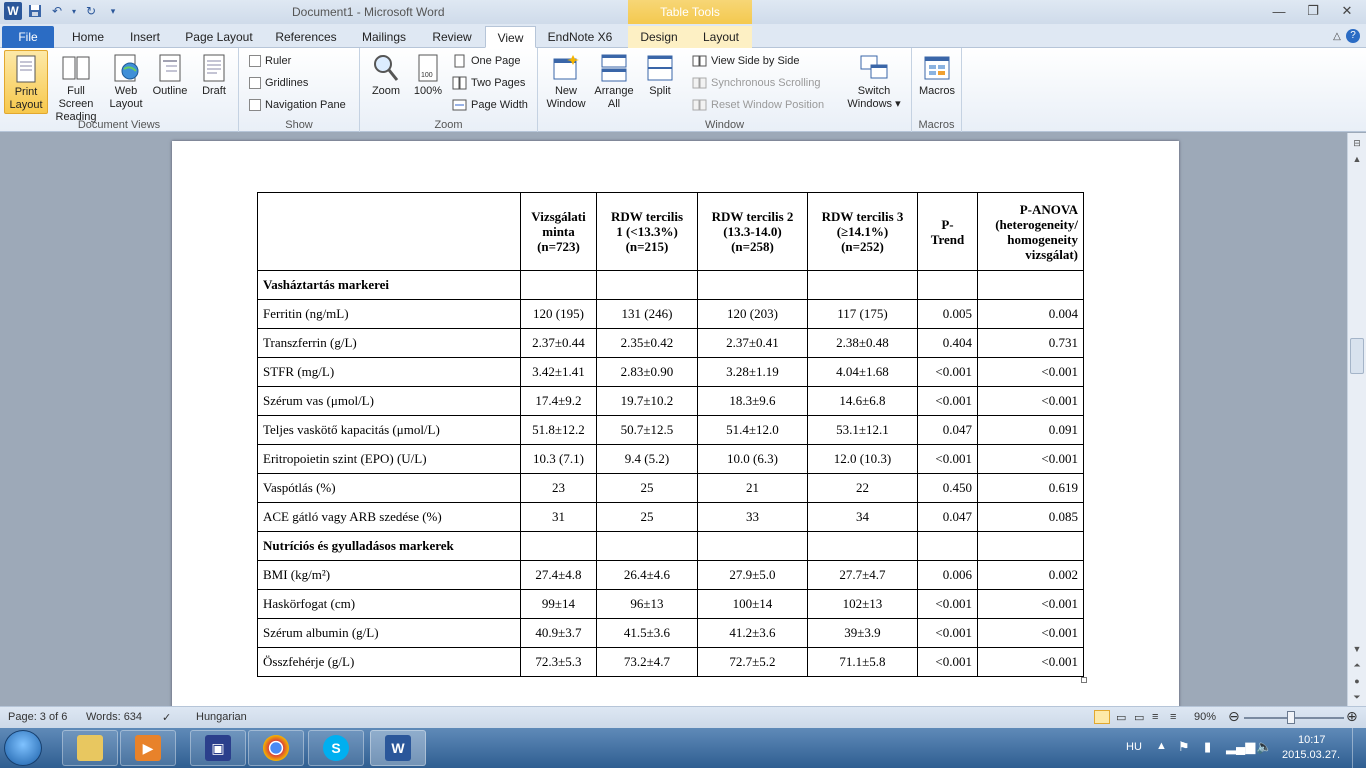 The width and height of the screenshot is (1366, 768). I want to click on show-desktop-button, so click(1359, 748).